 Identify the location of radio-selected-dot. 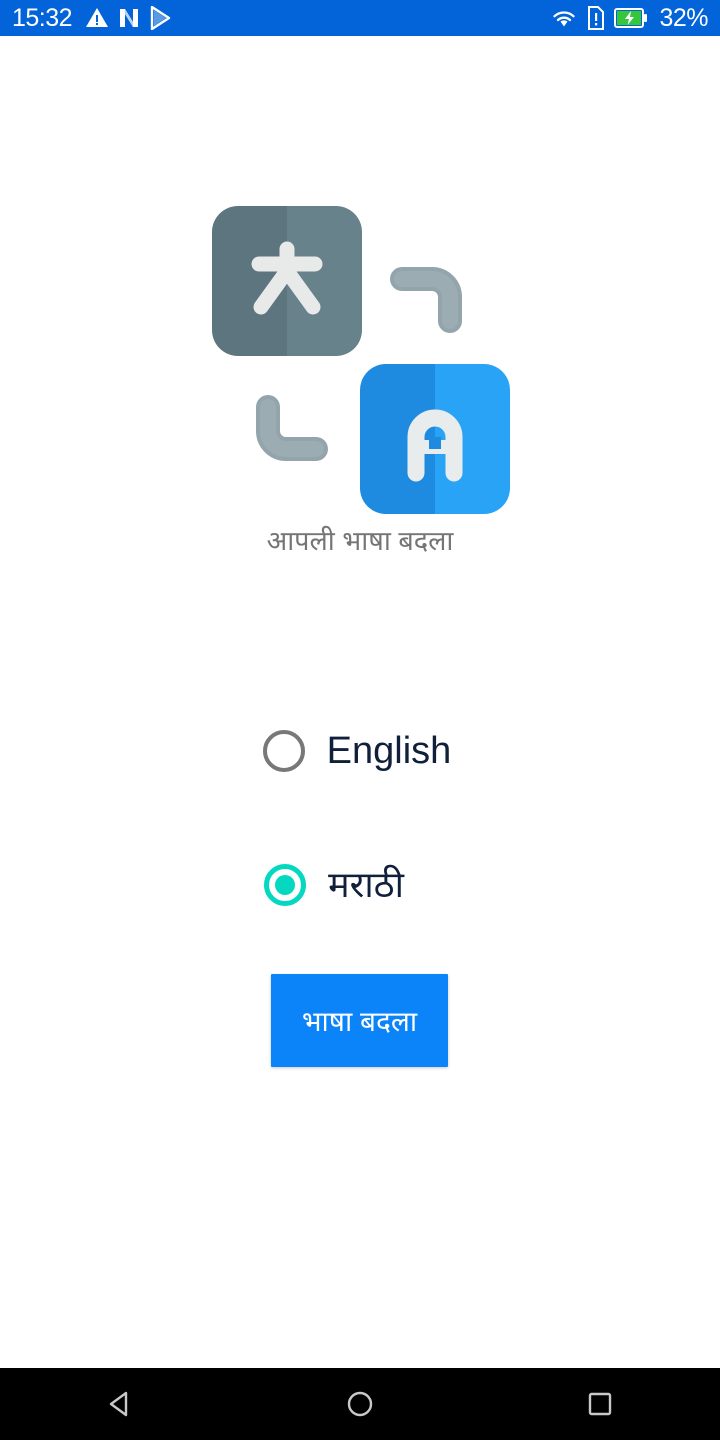
(285, 885).